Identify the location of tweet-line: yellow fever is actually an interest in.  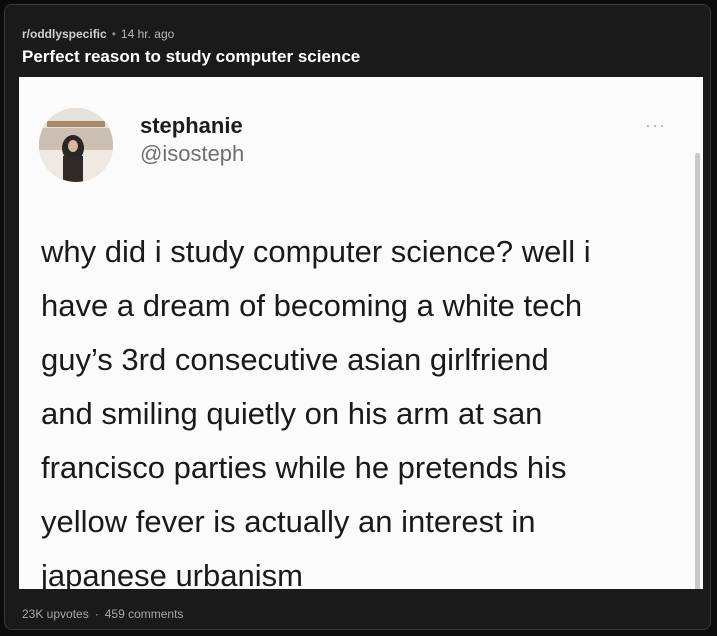
(288, 521).